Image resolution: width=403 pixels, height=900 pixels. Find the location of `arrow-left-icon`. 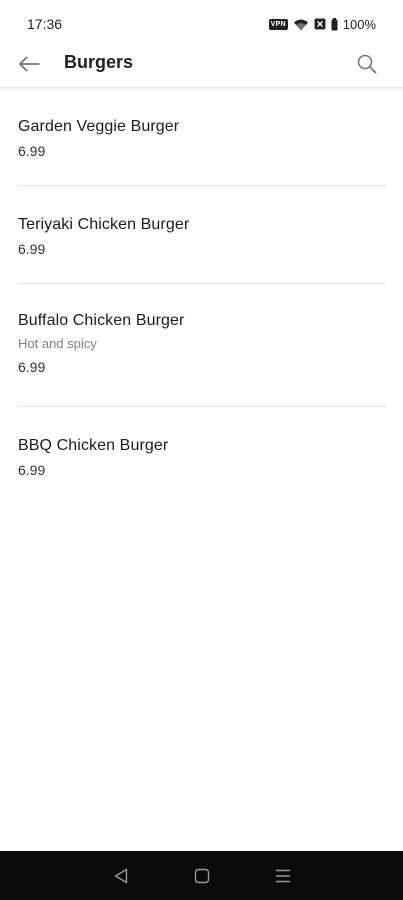

arrow-left-icon is located at coordinates (29, 64).